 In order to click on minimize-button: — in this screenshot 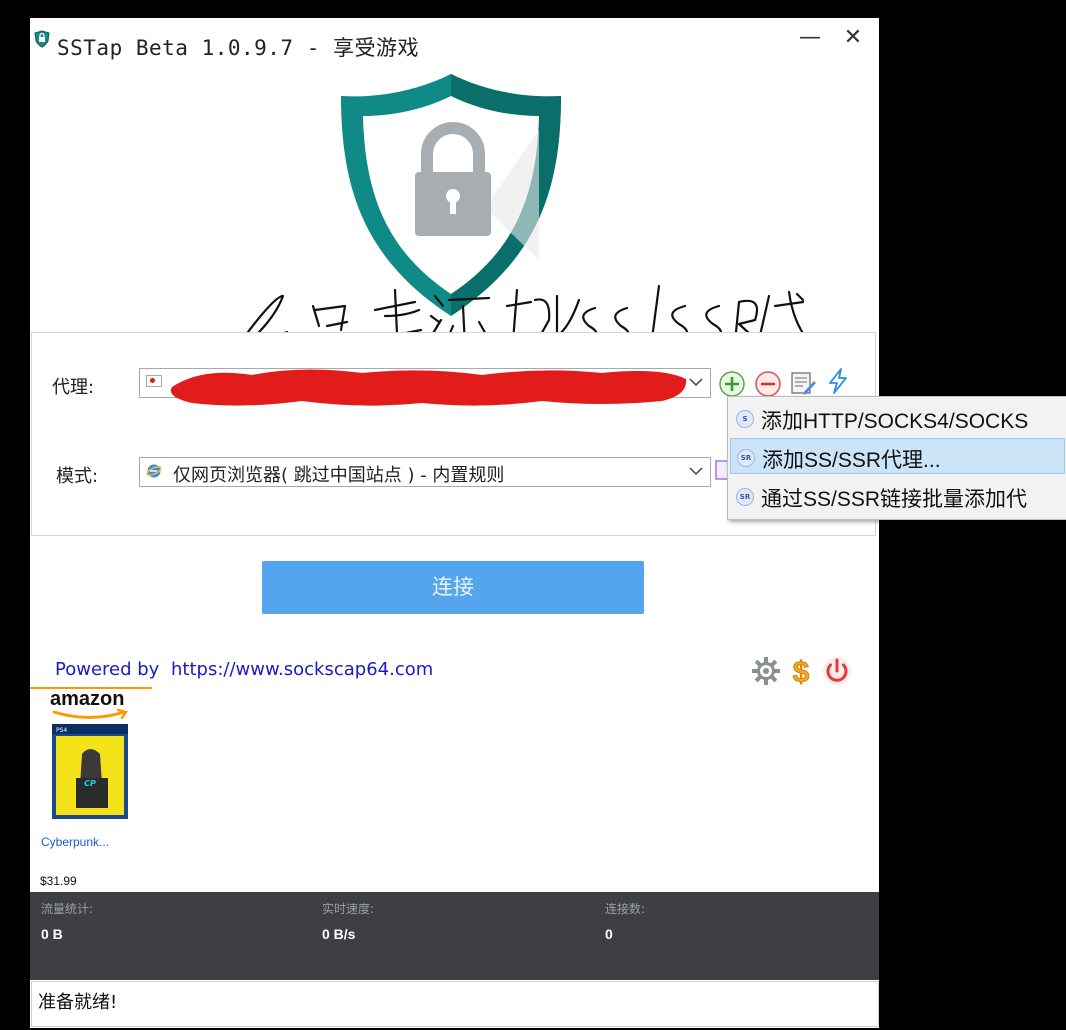, I will do `click(810, 39)`.